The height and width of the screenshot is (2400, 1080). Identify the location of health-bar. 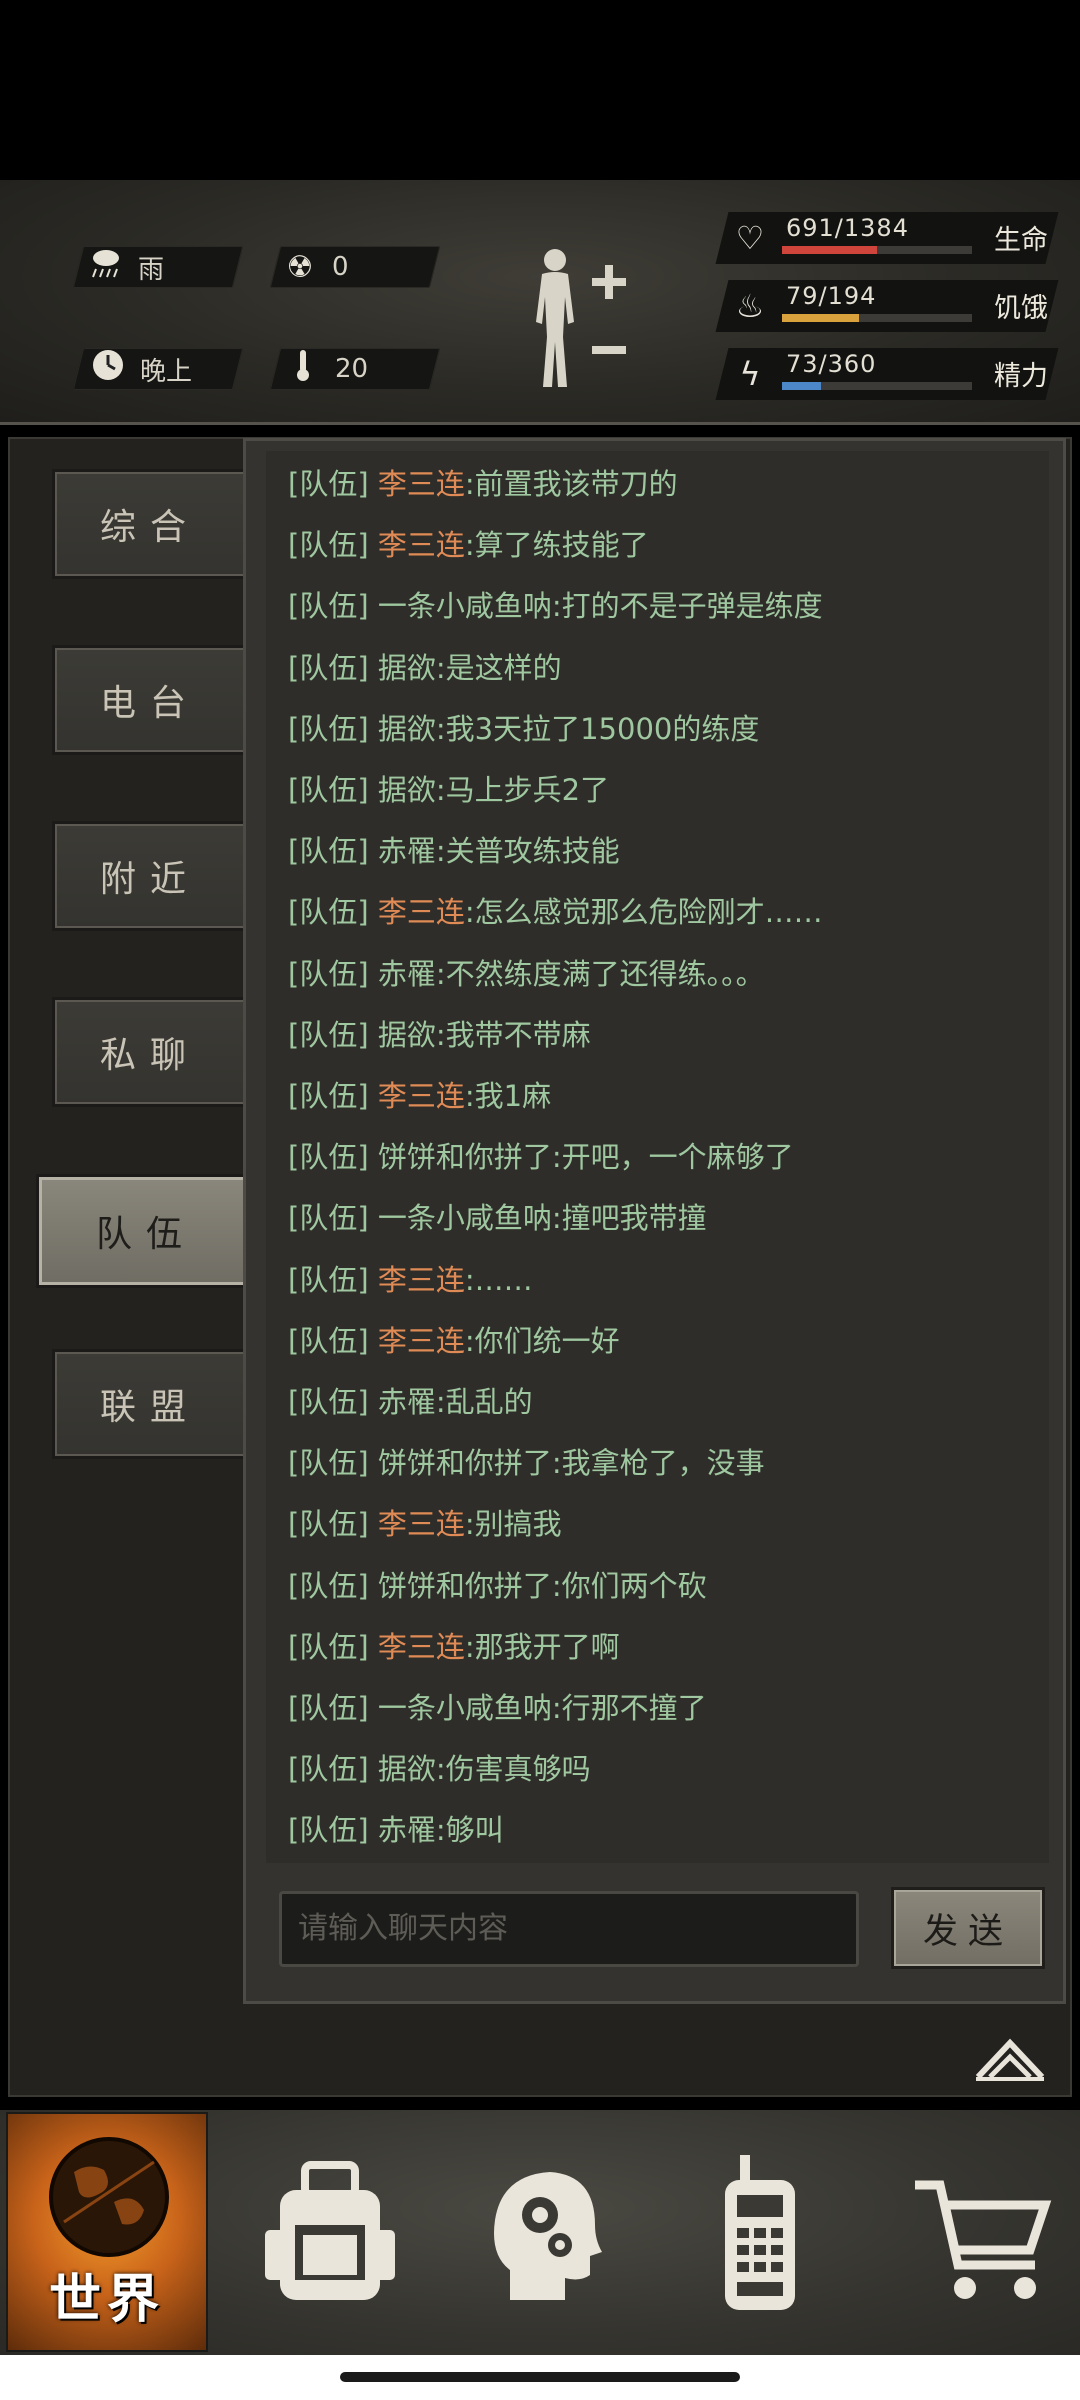
(877, 250).